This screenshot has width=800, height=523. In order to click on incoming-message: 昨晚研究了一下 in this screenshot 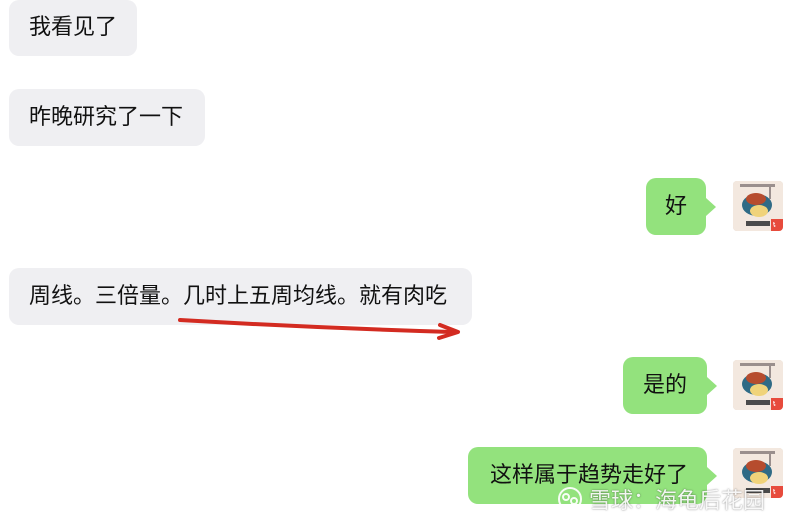, I will do `click(107, 117)`.